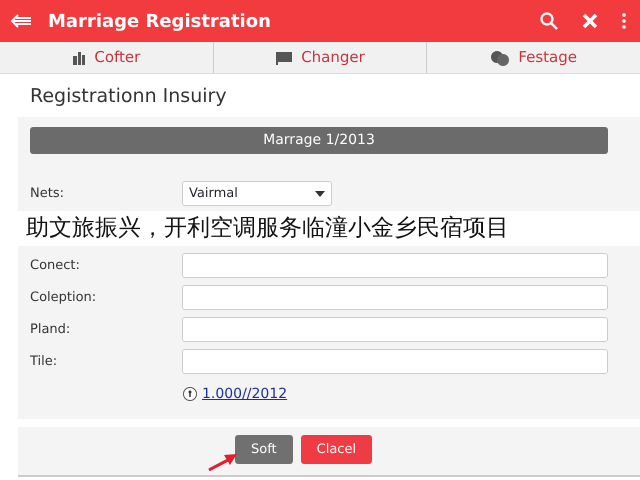 The width and height of the screenshot is (640, 480). I want to click on chat-bubbles-icon, so click(500, 58).